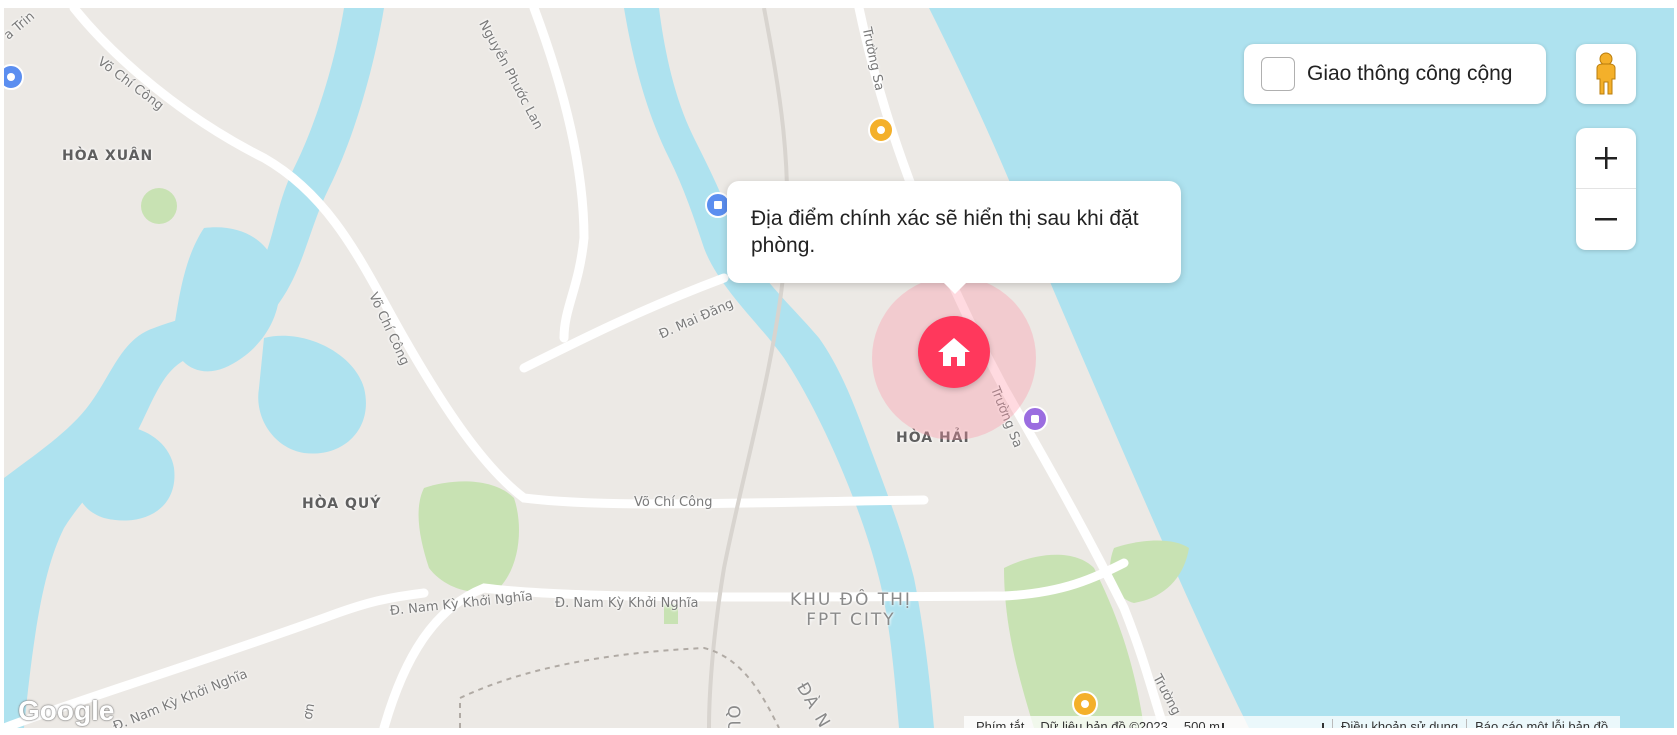  What do you see at coordinates (309, 711) in the screenshot?
I see `street-label-on: ơn` at bounding box center [309, 711].